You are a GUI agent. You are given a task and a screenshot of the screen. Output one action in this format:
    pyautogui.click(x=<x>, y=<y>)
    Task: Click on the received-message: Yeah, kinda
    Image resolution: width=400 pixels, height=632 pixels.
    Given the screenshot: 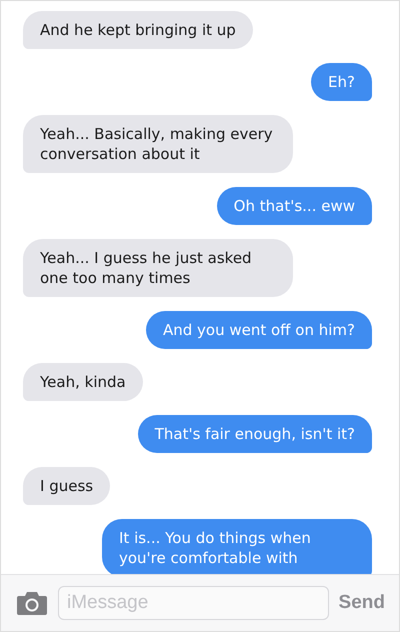 What is the action you would take?
    pyautogui.click(x=83, y=382)
    